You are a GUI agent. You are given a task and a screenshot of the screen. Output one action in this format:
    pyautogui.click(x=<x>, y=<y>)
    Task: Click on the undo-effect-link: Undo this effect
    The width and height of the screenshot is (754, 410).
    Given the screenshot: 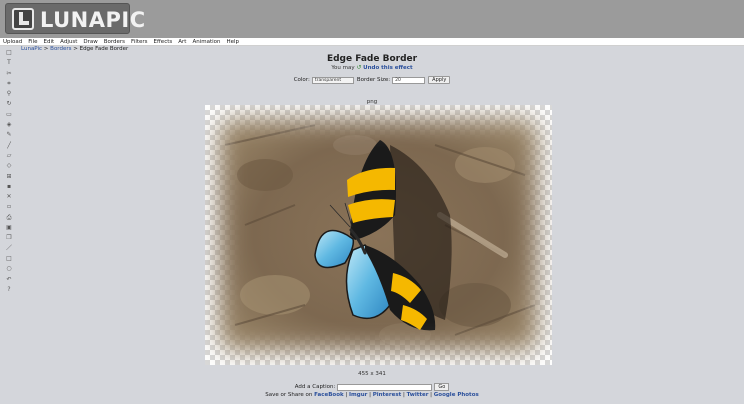 What is the action you would take?
    pyautogui.click(x=387, y=68)
    